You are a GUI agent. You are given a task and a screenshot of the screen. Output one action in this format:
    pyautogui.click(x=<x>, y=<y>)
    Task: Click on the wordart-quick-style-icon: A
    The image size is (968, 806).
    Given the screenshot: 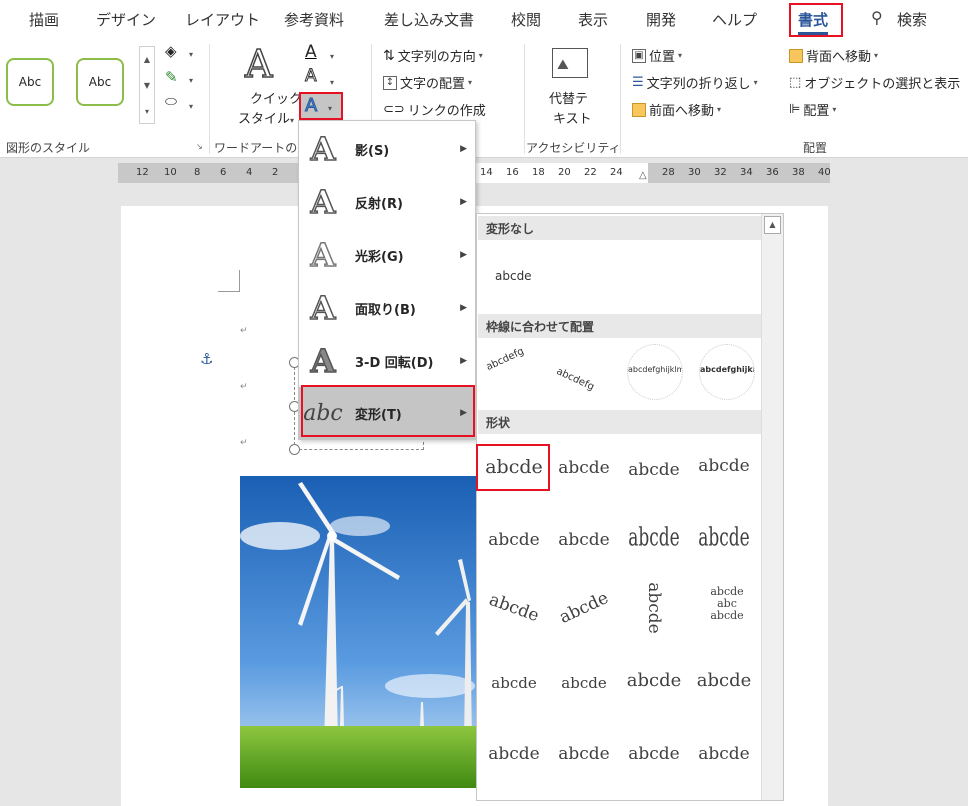 What is the action you would take?
    pyautogui.click(x=258, y=64)
    